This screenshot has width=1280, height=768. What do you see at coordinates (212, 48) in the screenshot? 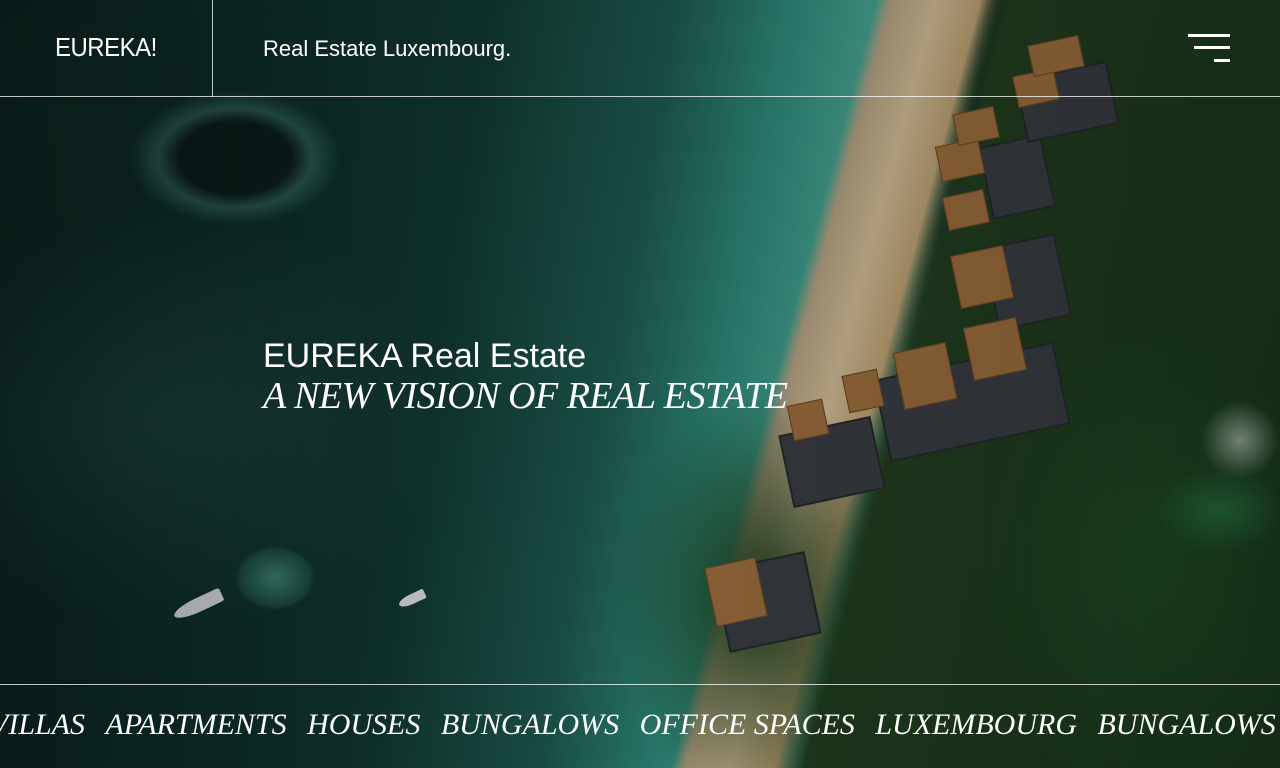
I see `header-divider` at bounding box center [212, 48].